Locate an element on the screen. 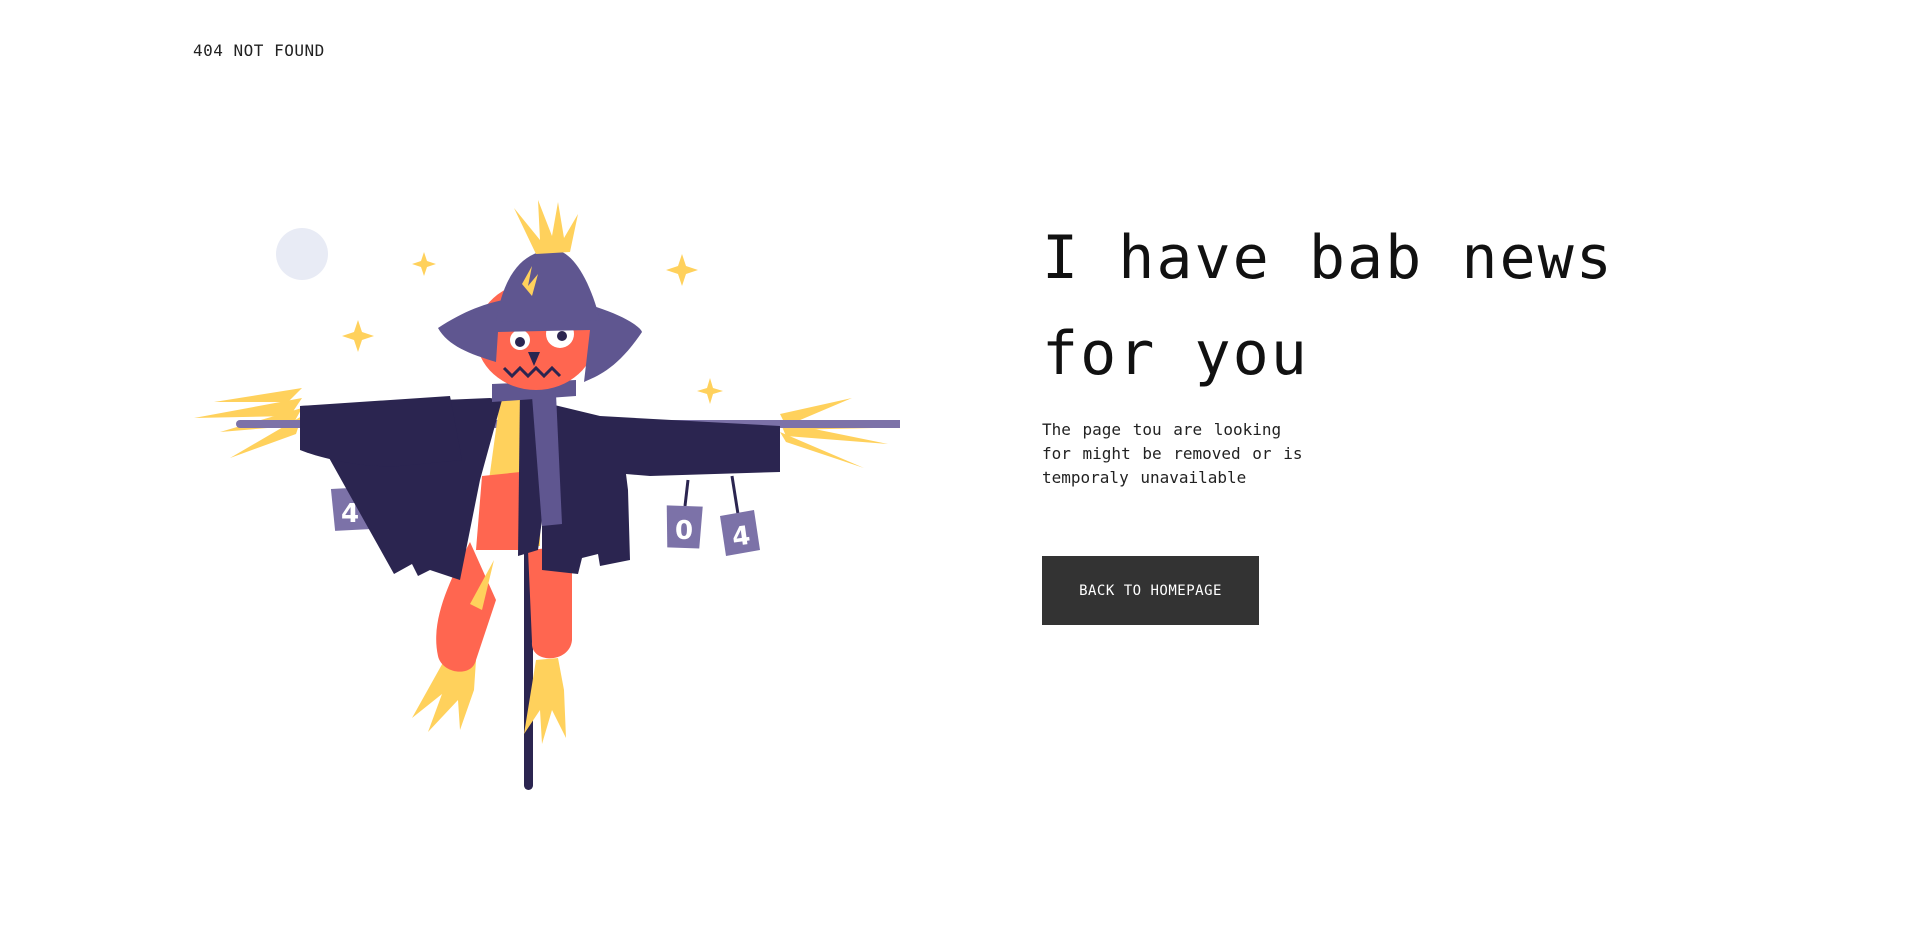 Image resolution: width=1920 pixels, height=930 pixels. page-headline: I have bab news for you is located at coordinates (1362, 306).